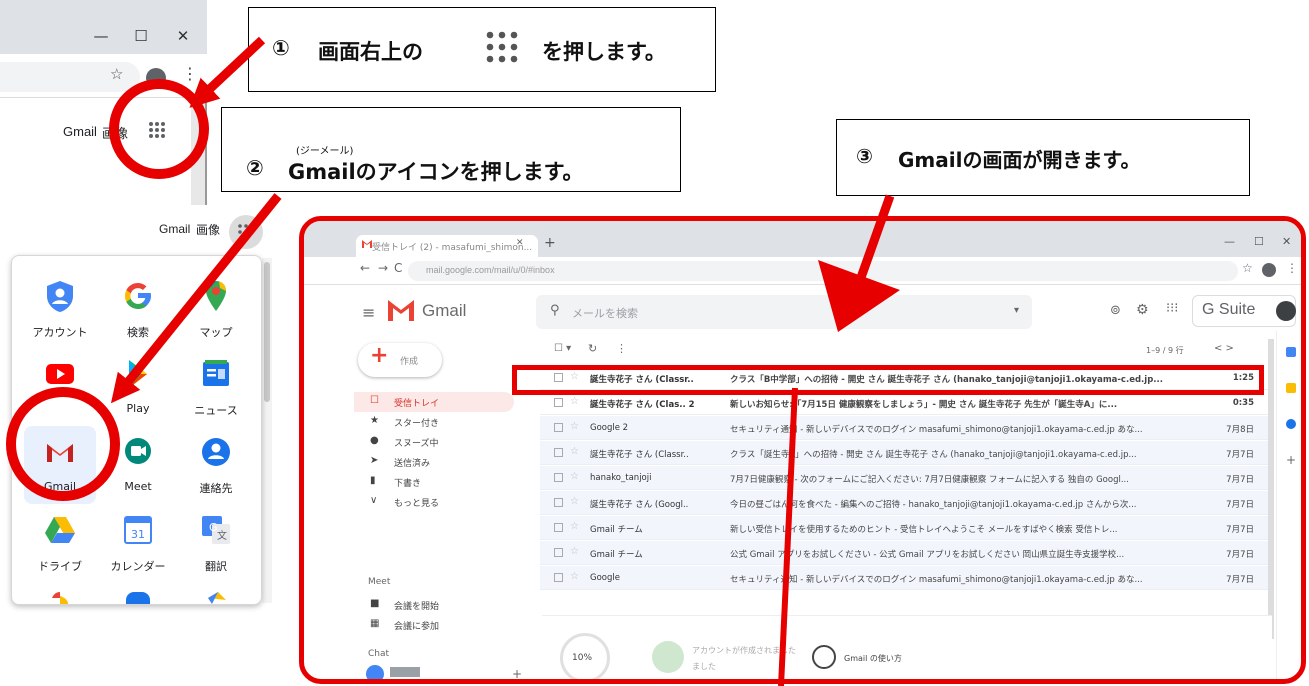  Describe the element at coordinates (196, 298) in the screenshot. I see `arrow-step2` at that location.